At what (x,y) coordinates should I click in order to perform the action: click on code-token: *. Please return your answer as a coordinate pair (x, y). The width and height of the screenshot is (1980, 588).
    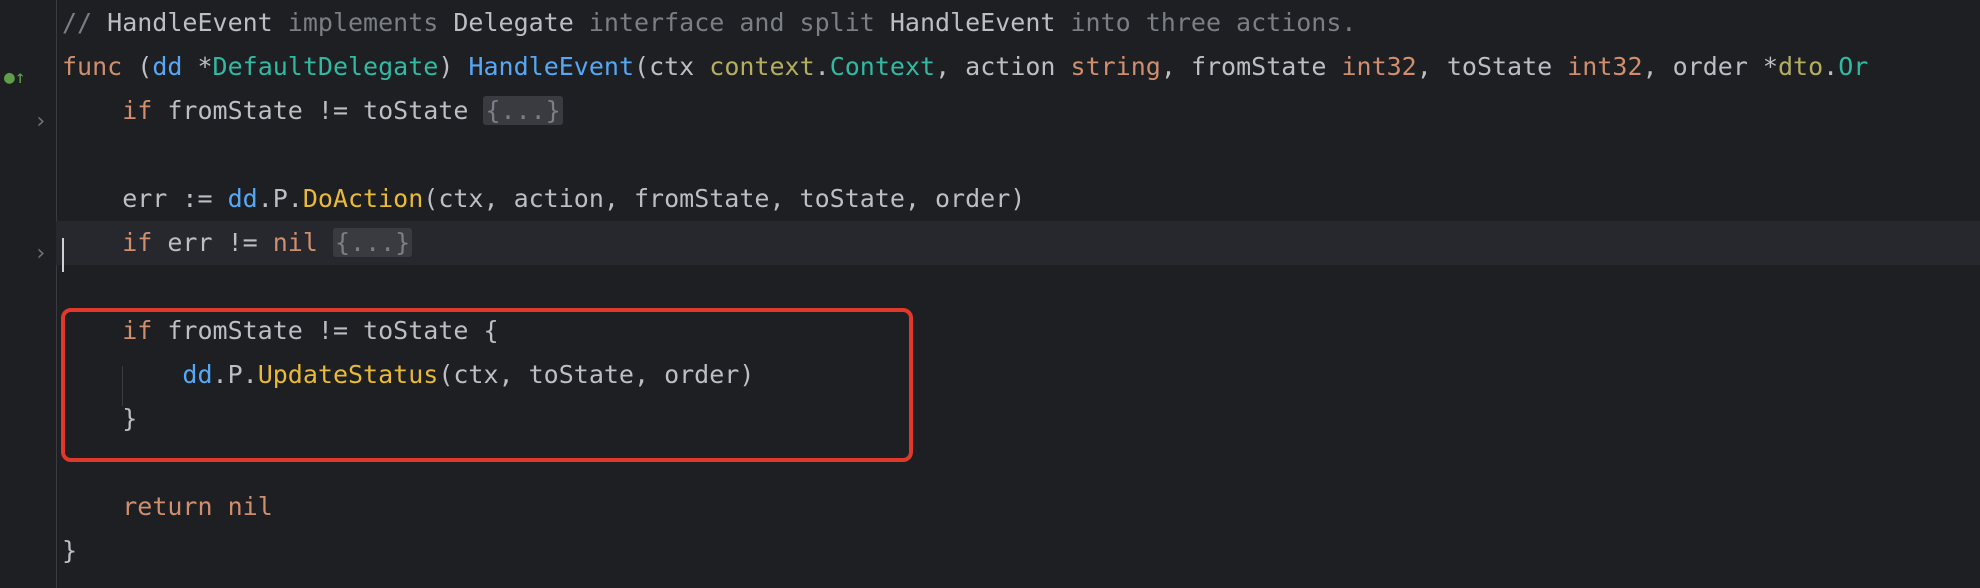
    Looking at the image, I should click on (197, 66).